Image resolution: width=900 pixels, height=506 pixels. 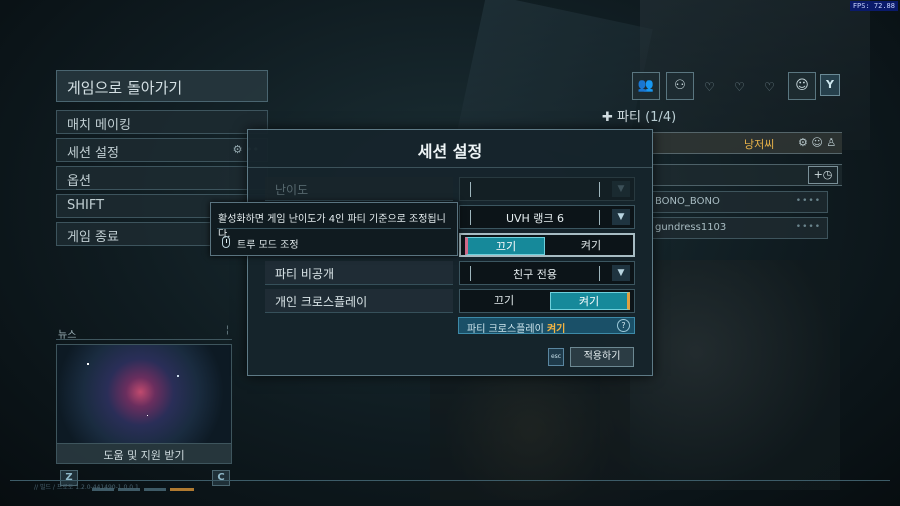 I want to click on add-friend-button: +◷, so click(x=823, y=175).